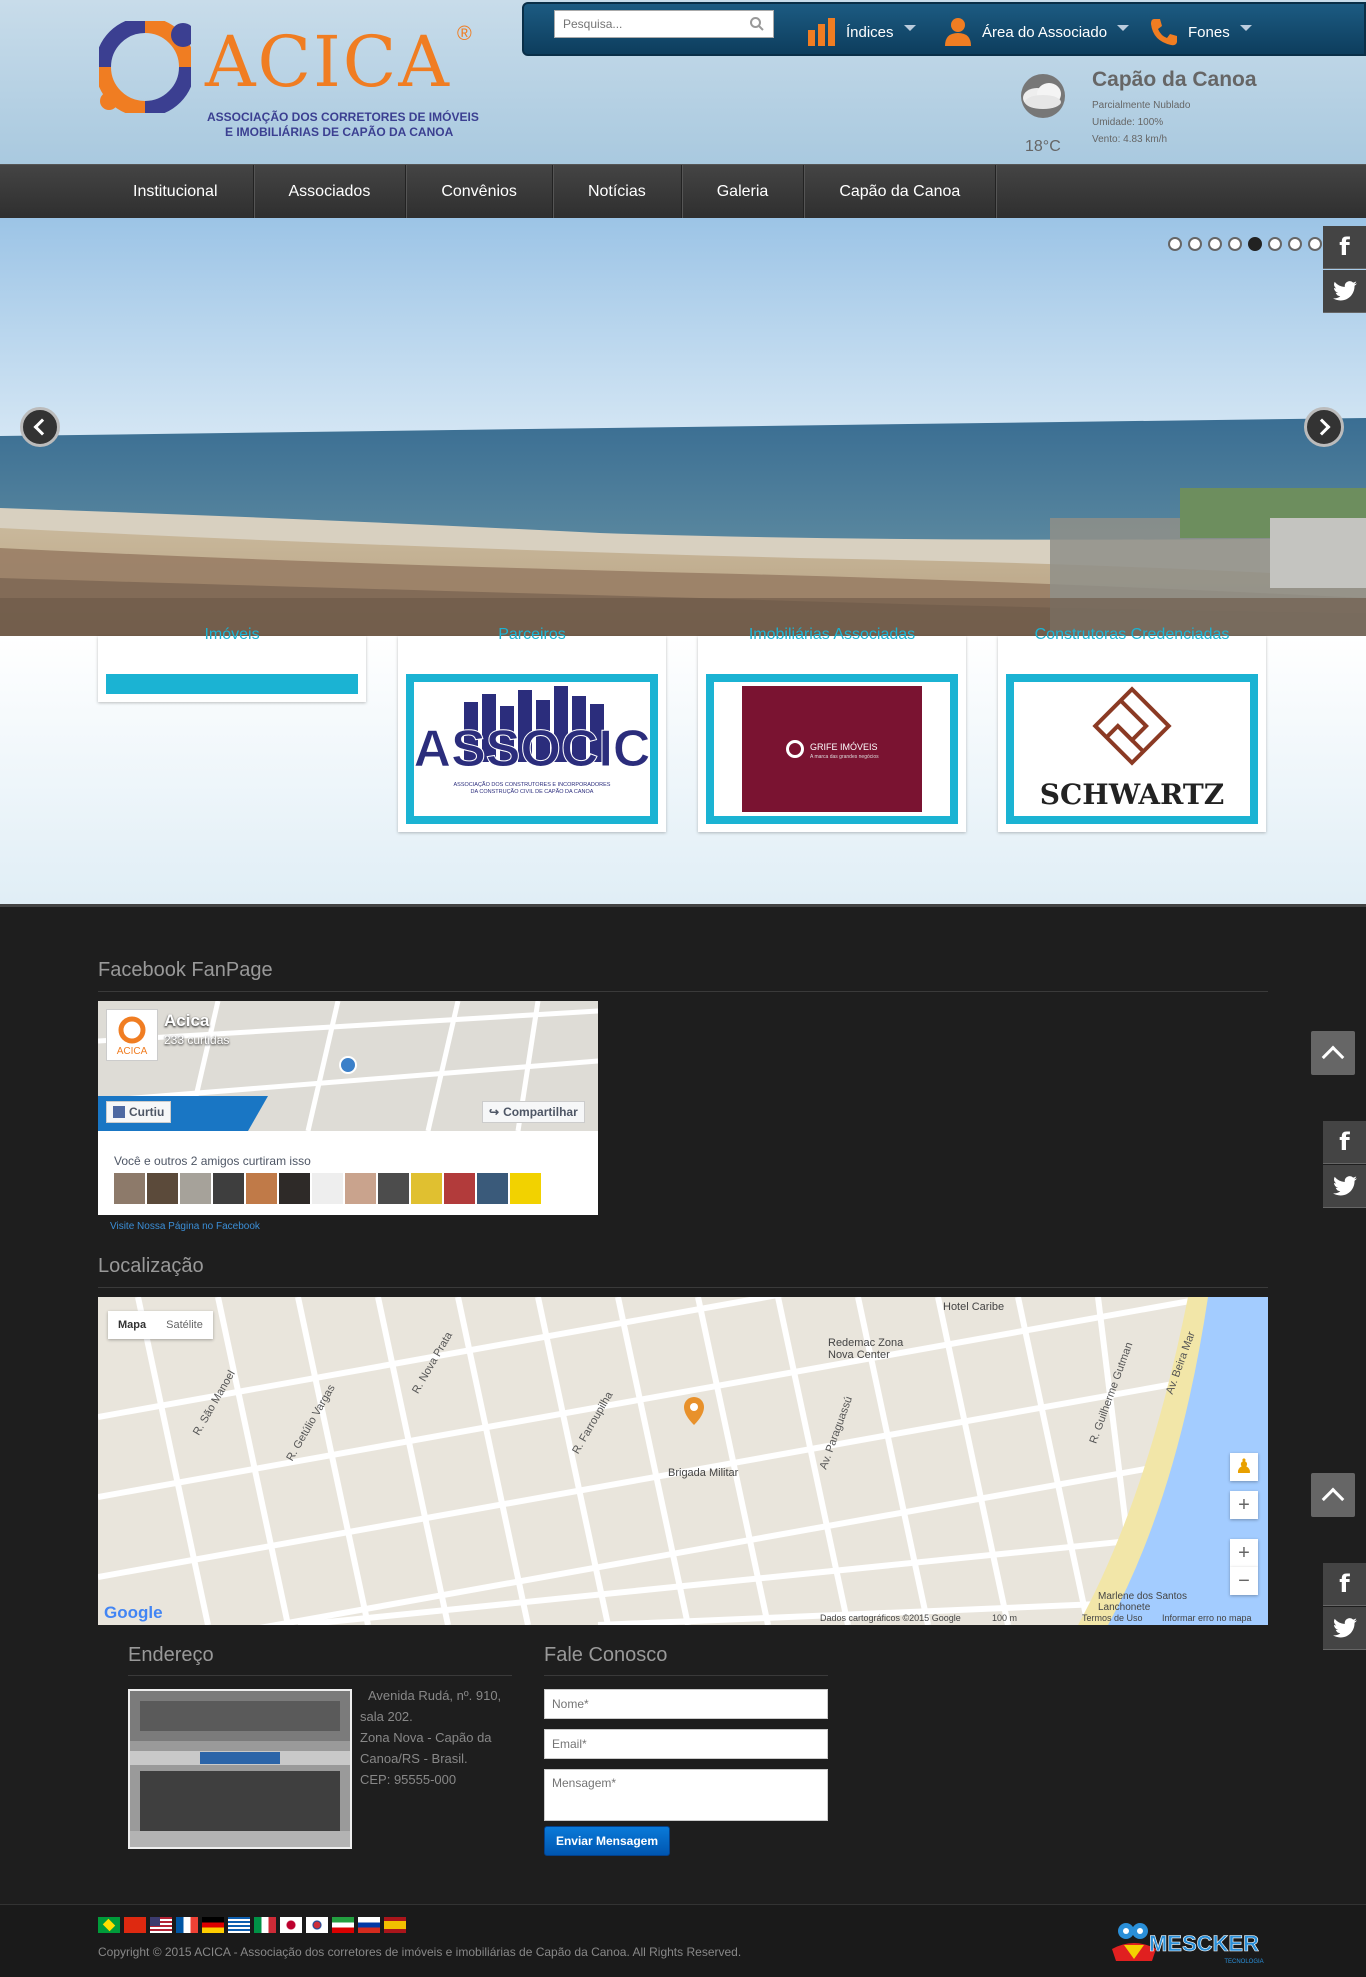 The height and width of the screenshot is (1977, 1366). What do you see at coordinates (265, 1925) in the screenshot?
I see `flag-italy-icon` at bounding box center [265, 1925].